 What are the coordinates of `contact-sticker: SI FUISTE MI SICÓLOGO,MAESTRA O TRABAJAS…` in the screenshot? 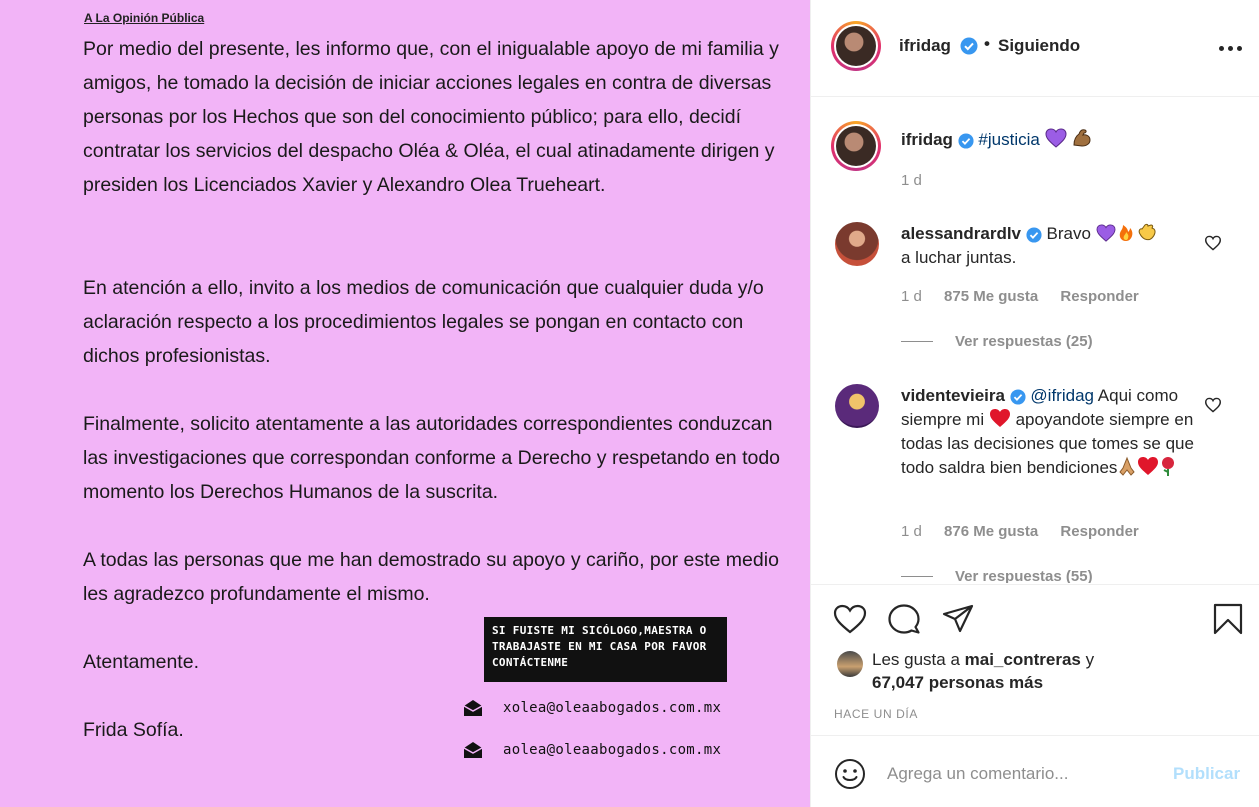 It's located at (605, 649).